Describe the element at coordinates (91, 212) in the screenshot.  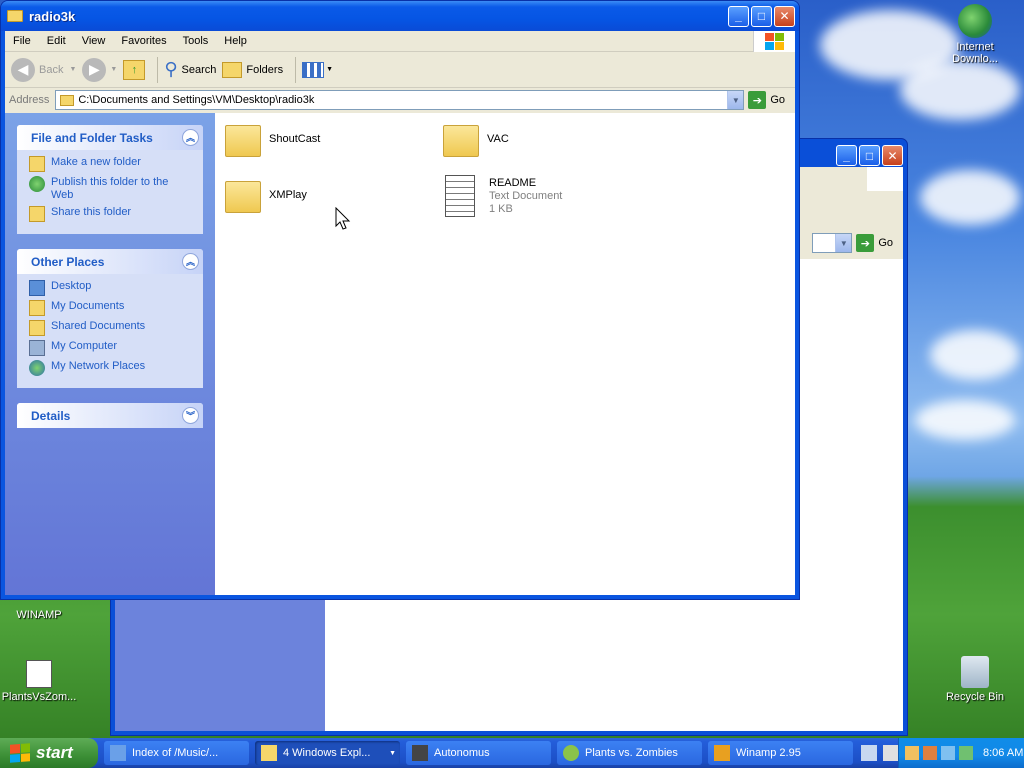
I see `task-label: Share this folder` at that location.